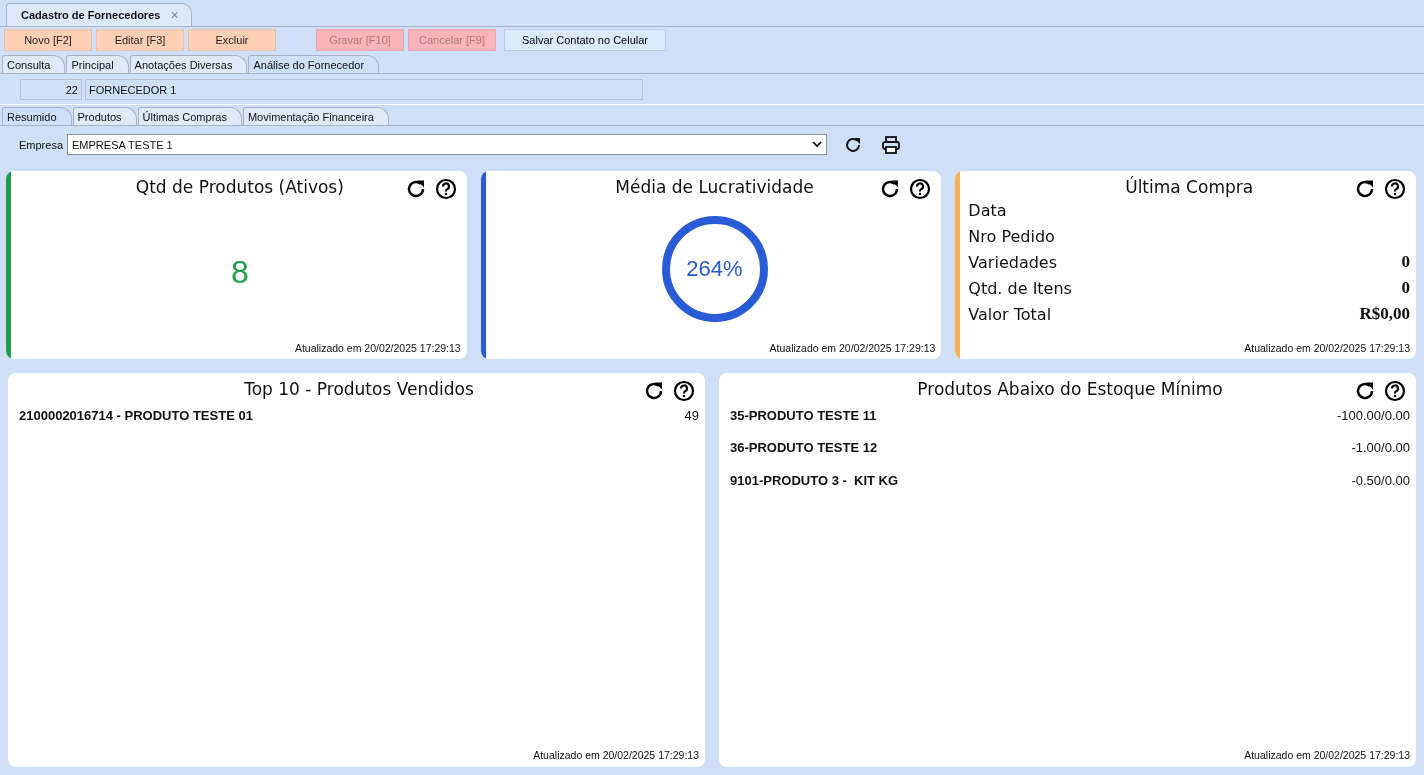 Image resolution: width=1424 pixels, height=775 pixels. Describe the element at coordinates (814, 480) in the screenshot. I see `product-name: 9101-PRODUTO 3 - KIT KG` at that location.